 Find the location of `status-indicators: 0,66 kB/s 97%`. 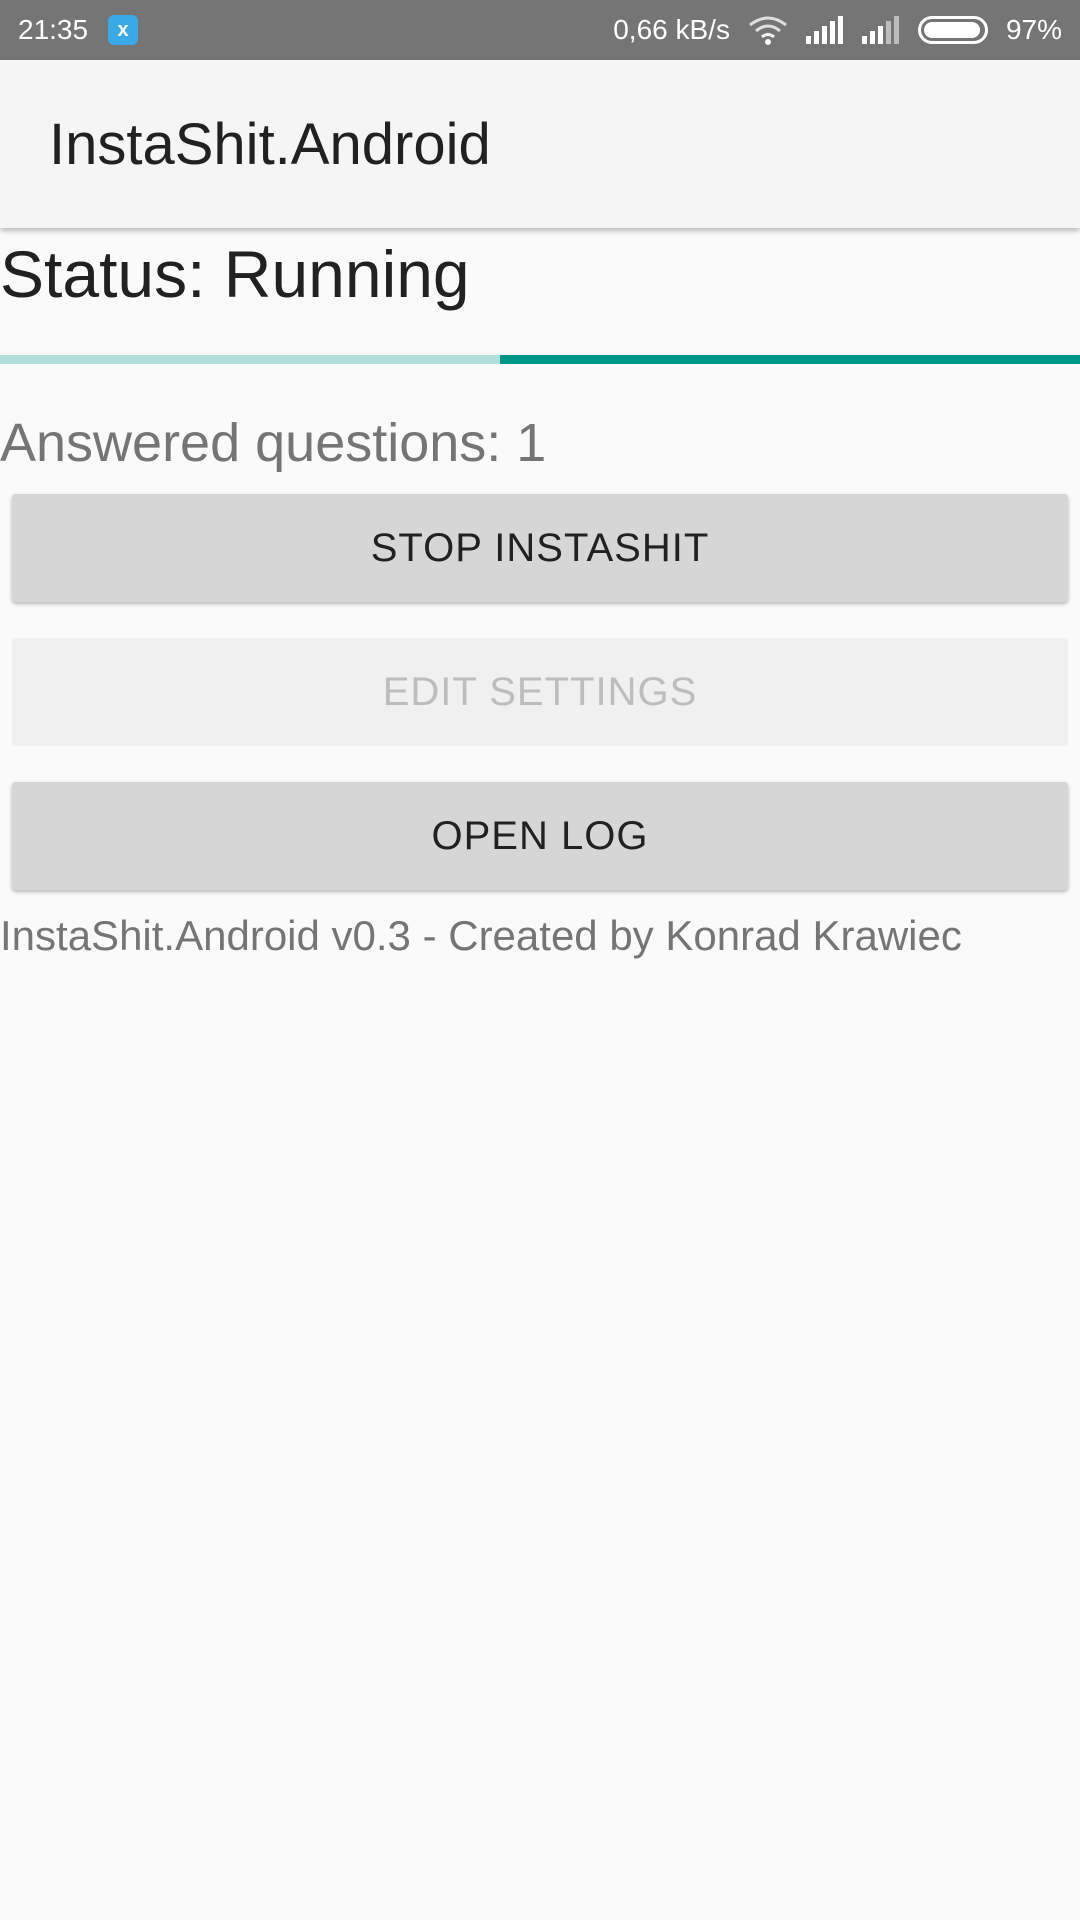

status-indicators: 0,66 kB/s 97% is located at coordinates (837, 30).